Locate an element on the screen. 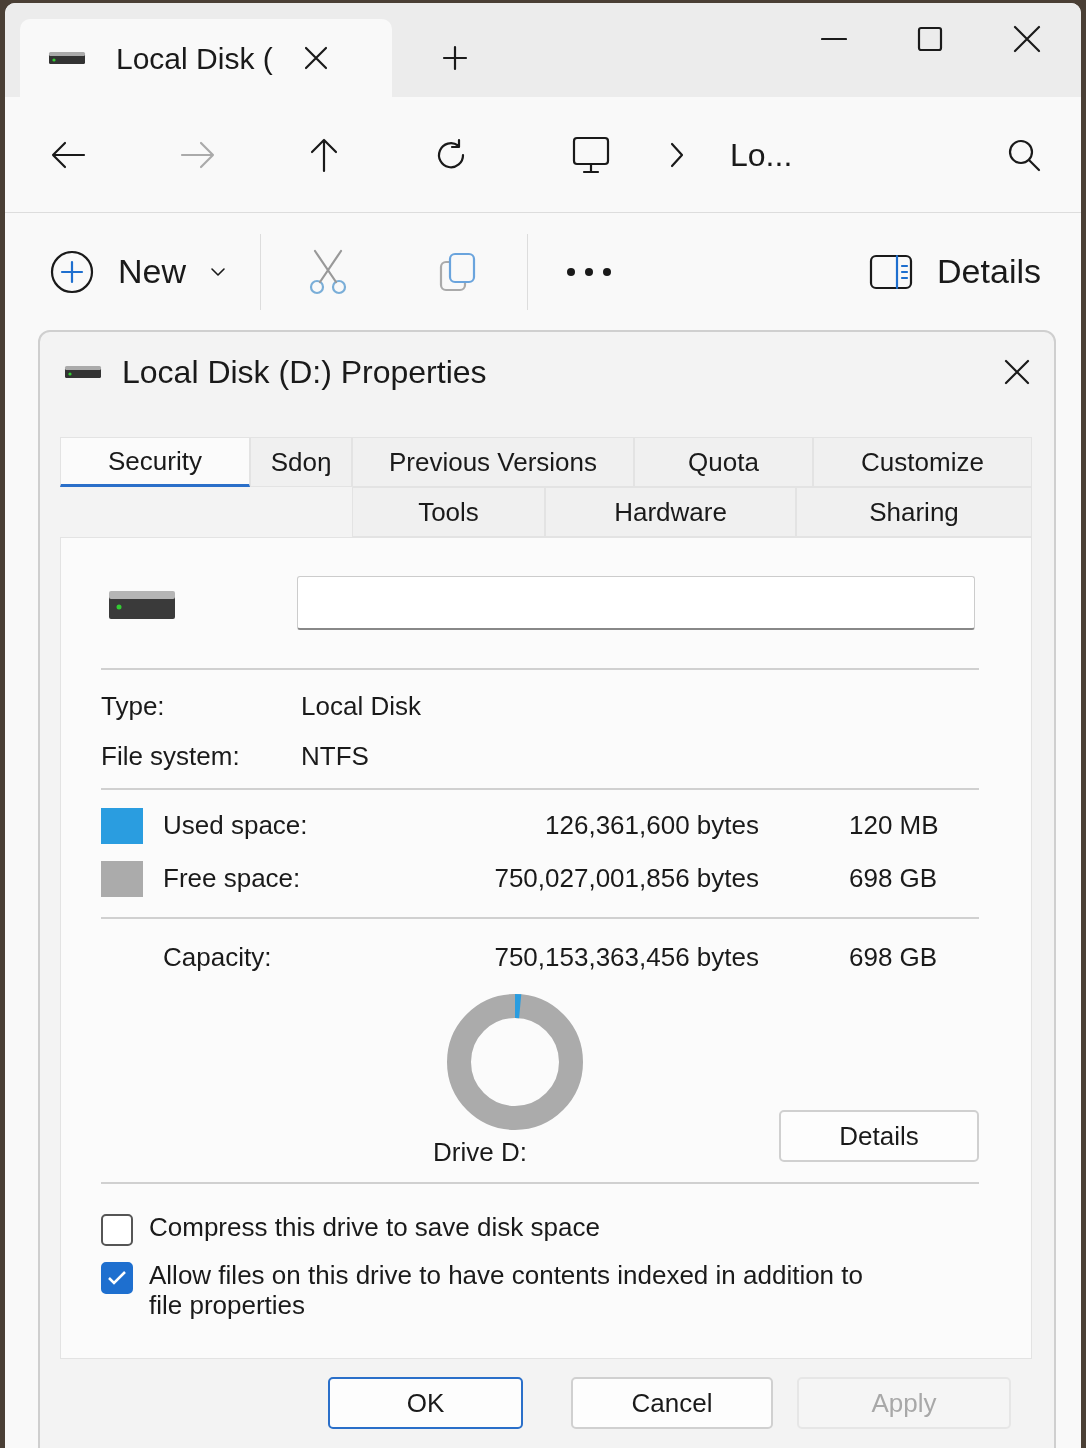 This screenshot has width=1086, height=1448. info-label: Type: is located at coordinates (133, 706).